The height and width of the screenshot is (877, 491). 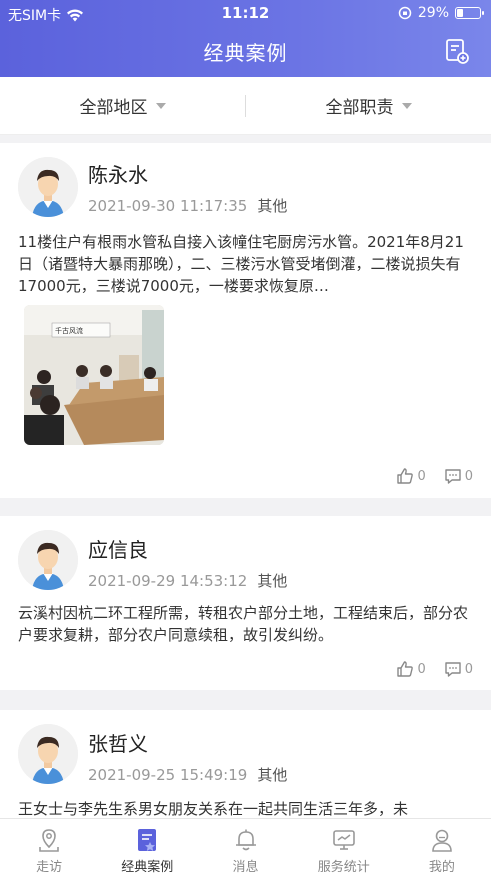 I want to click on duty-filter-label: 全部职责, so click(x=359, y=108).